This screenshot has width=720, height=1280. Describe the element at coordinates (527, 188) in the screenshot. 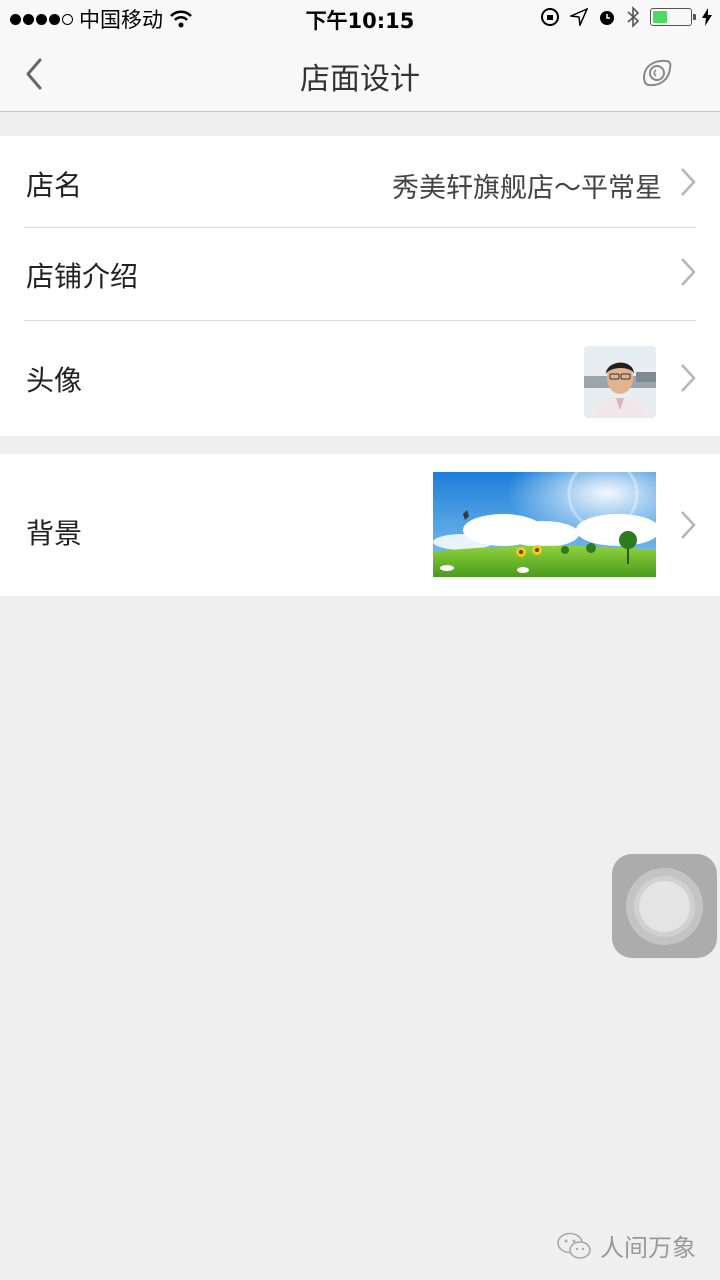

I see `store-name-value: 秀美轩旗舰店～平常星` at that location.